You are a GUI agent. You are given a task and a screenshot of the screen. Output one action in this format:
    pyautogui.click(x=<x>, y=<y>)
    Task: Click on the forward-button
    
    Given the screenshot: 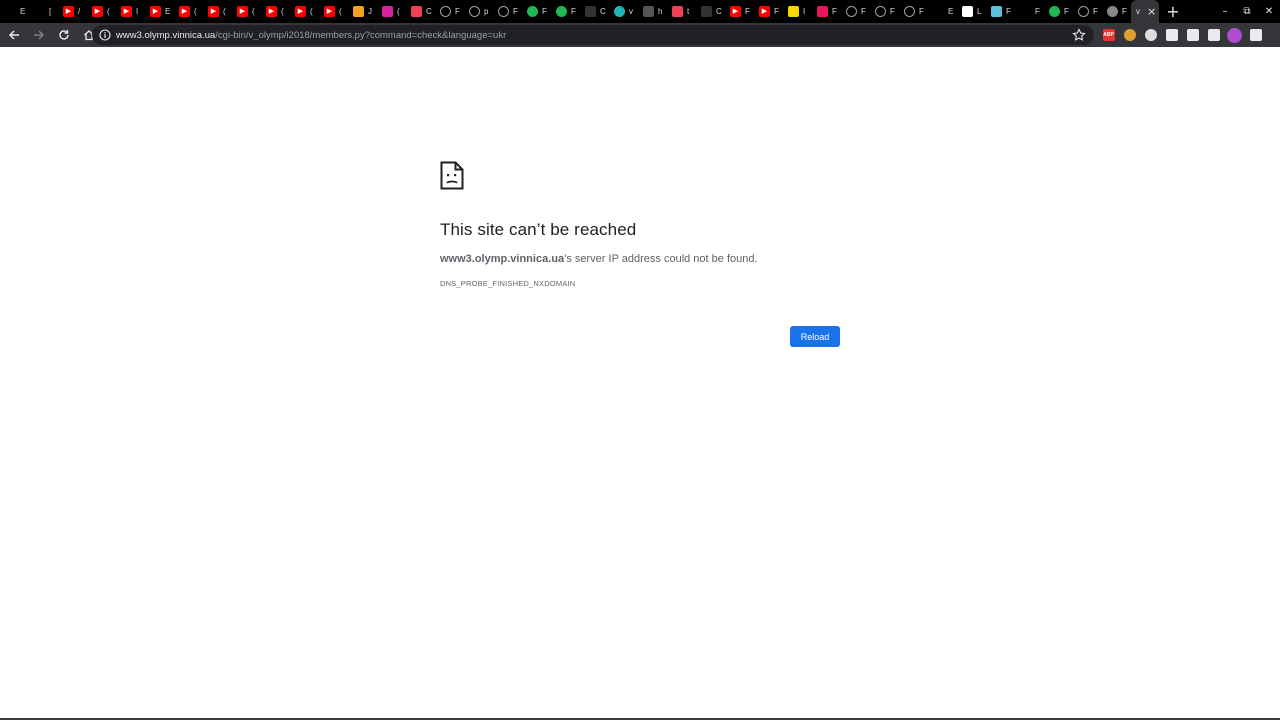 What is the action you would take?
    pyautogui.click(x=39, y=35)
    